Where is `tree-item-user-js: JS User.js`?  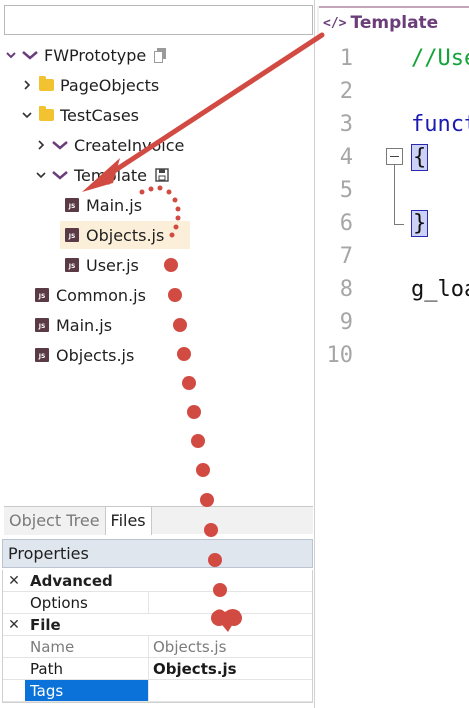
tree-item-user-js: JS User.js is located at coordinates (101, 265).